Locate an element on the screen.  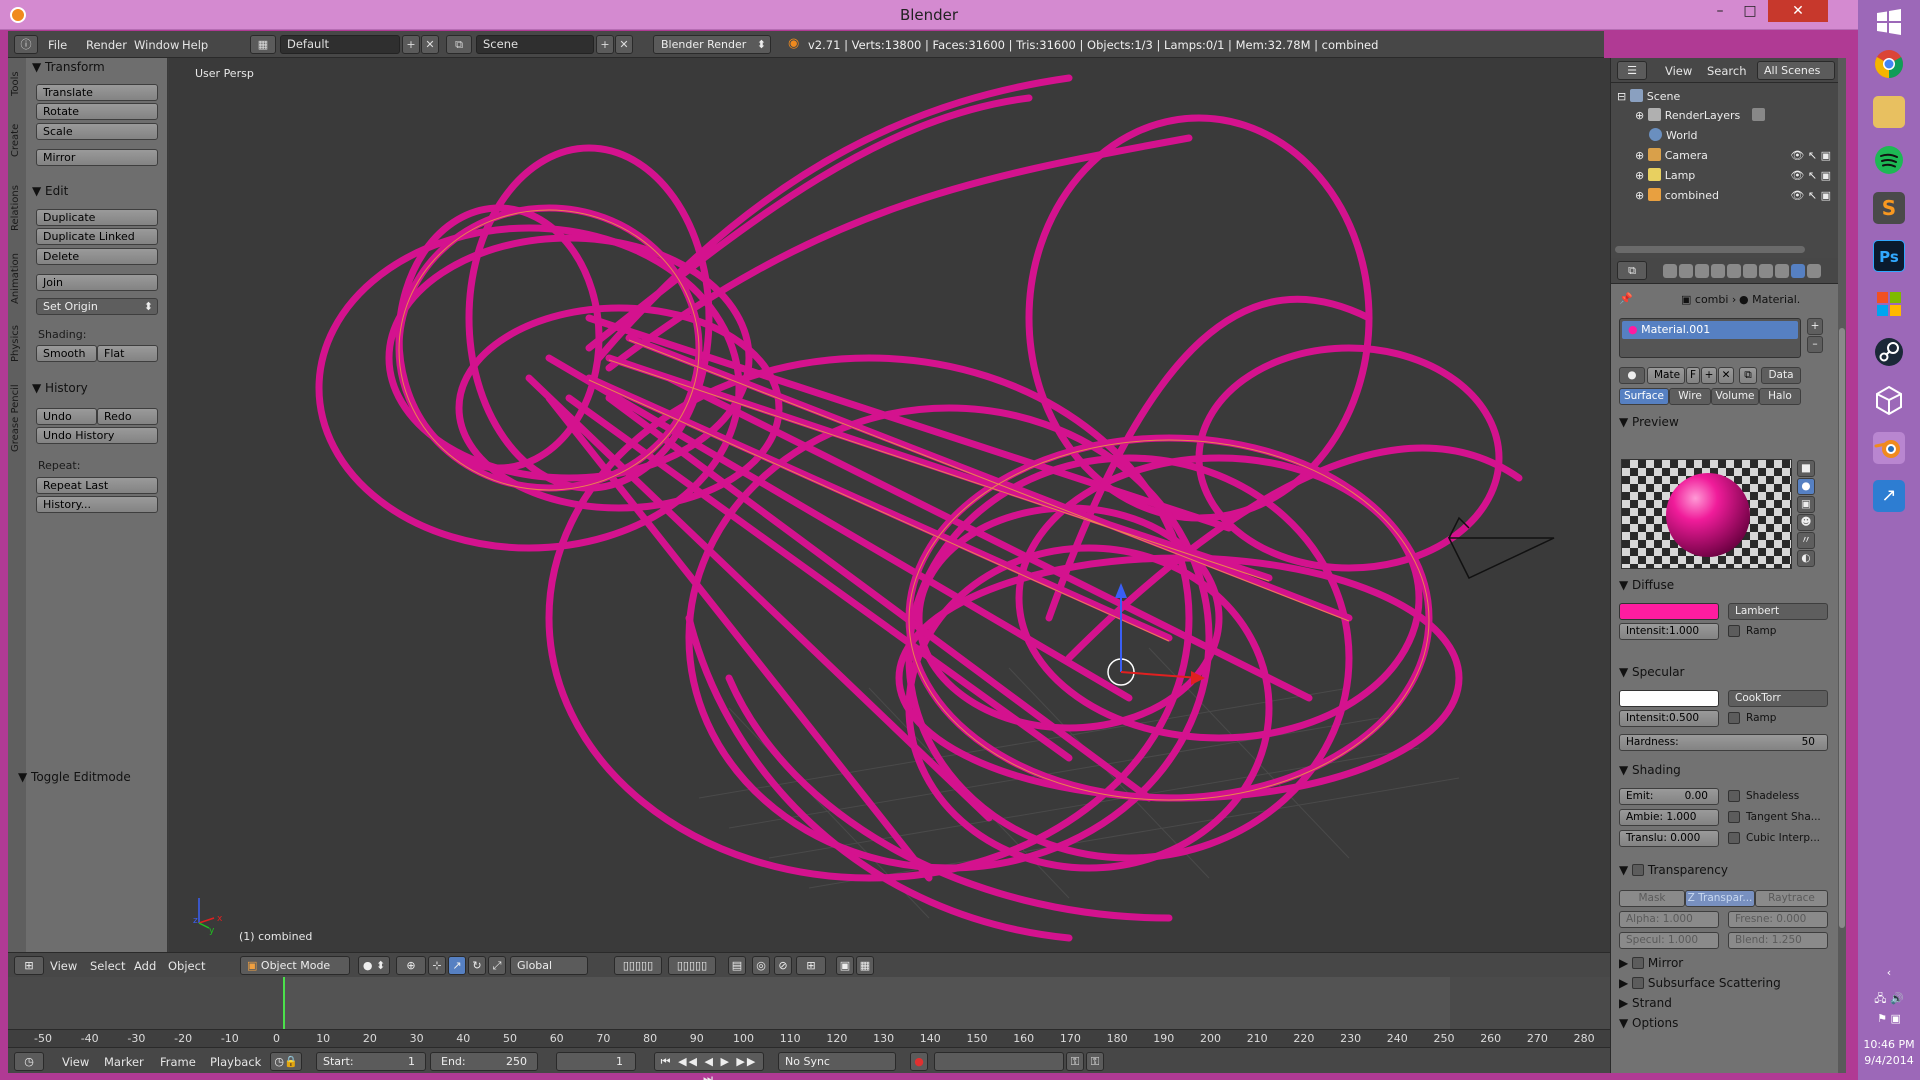
diffuse-shader-dropdown: Lambert is located at coordinates (1778, 611).